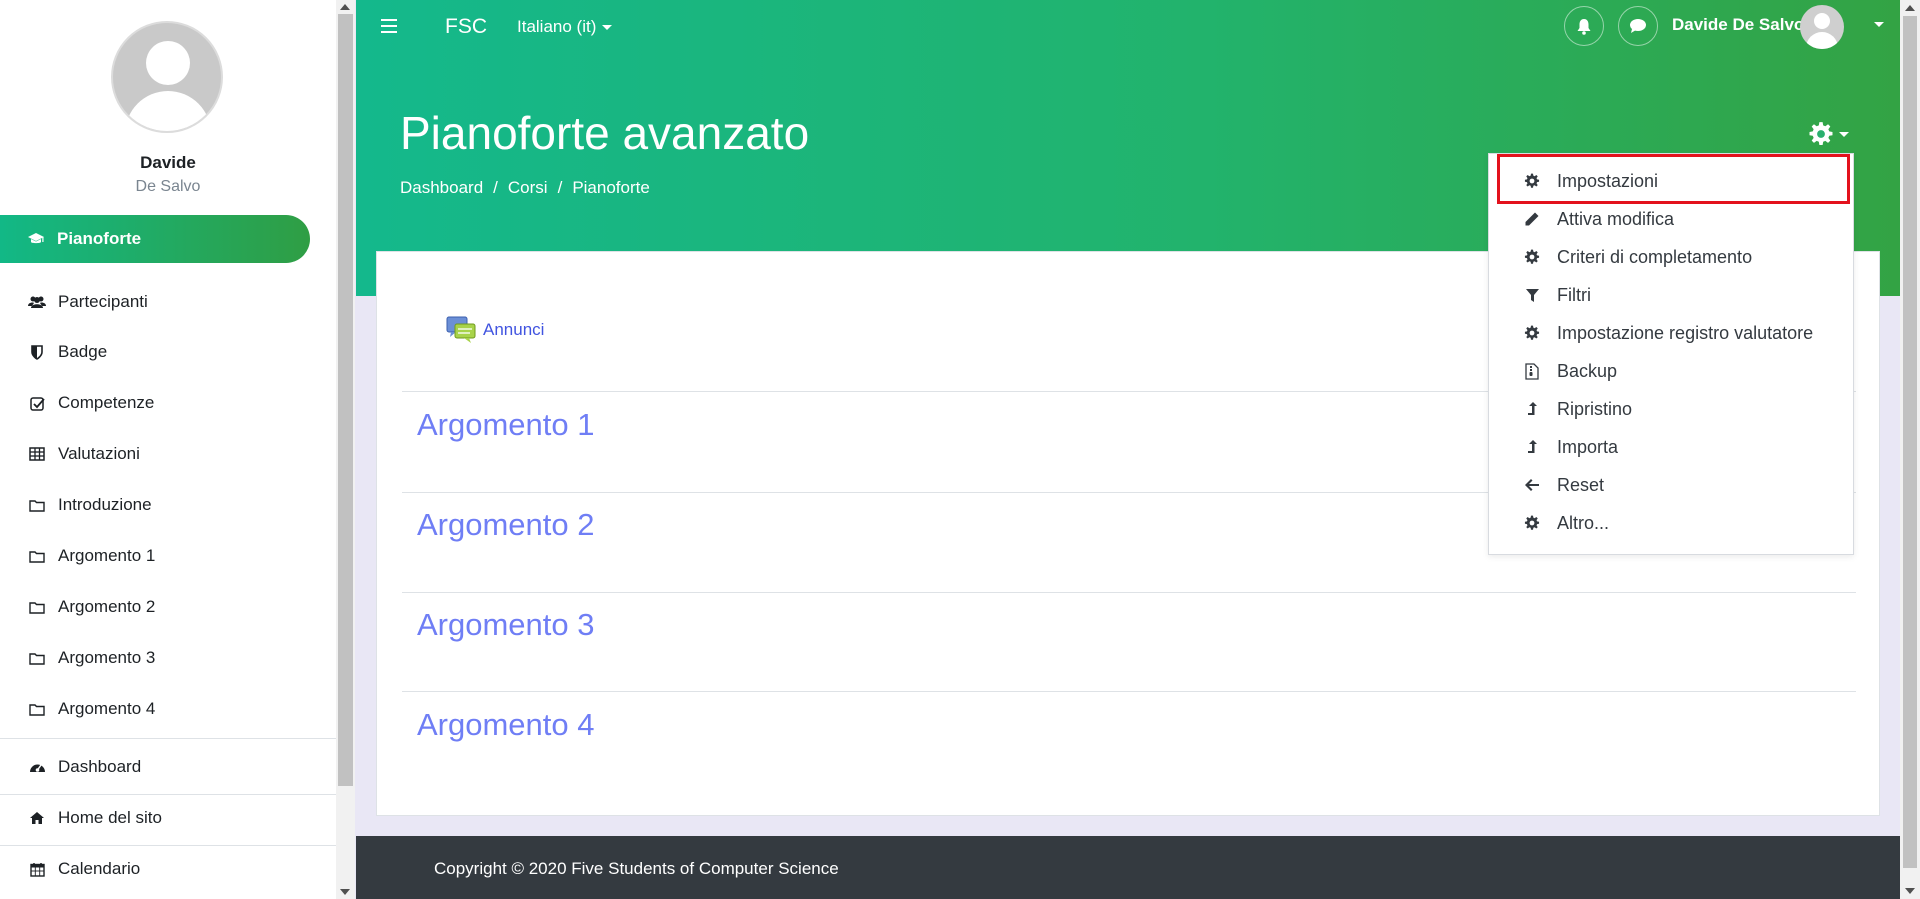 The width and height of the screenshot is (1920, 899). I want to click on language-selector: Italiano (it), so click(565, 27).